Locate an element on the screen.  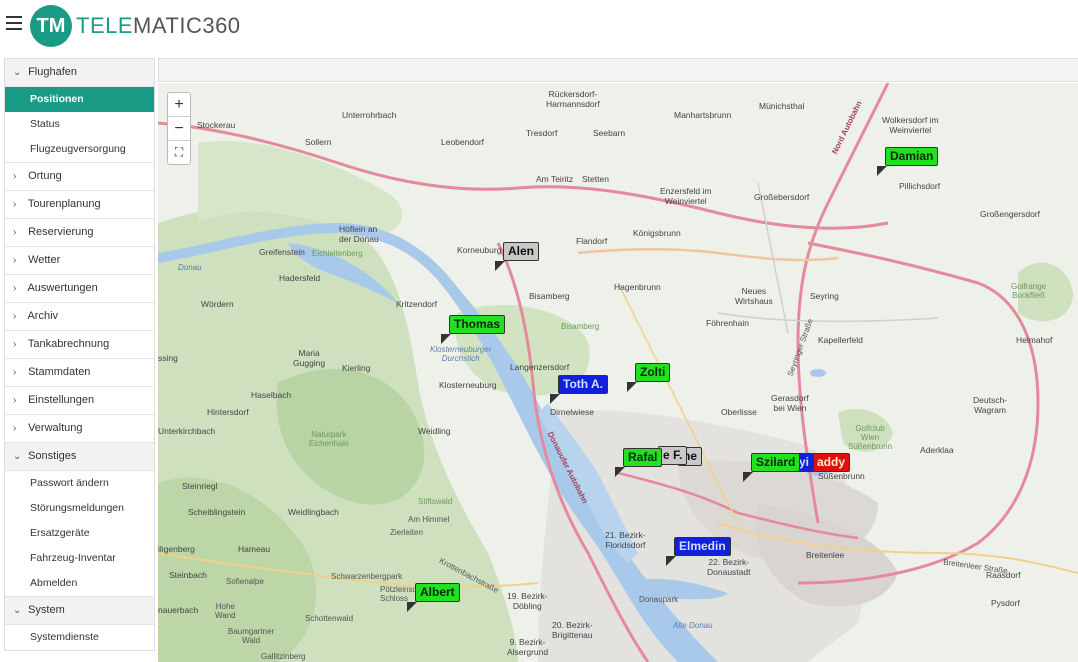
vehicle-marker-rafal: Rafal is located at coordinates (639, 462).